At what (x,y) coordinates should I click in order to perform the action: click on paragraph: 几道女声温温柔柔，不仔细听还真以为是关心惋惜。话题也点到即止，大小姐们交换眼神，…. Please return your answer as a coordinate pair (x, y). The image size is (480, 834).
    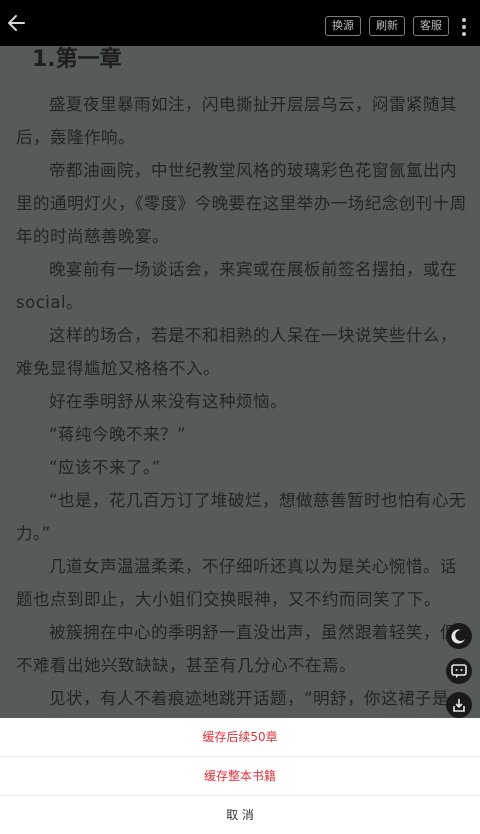
    Looking at the image, I should click on (236, 583).